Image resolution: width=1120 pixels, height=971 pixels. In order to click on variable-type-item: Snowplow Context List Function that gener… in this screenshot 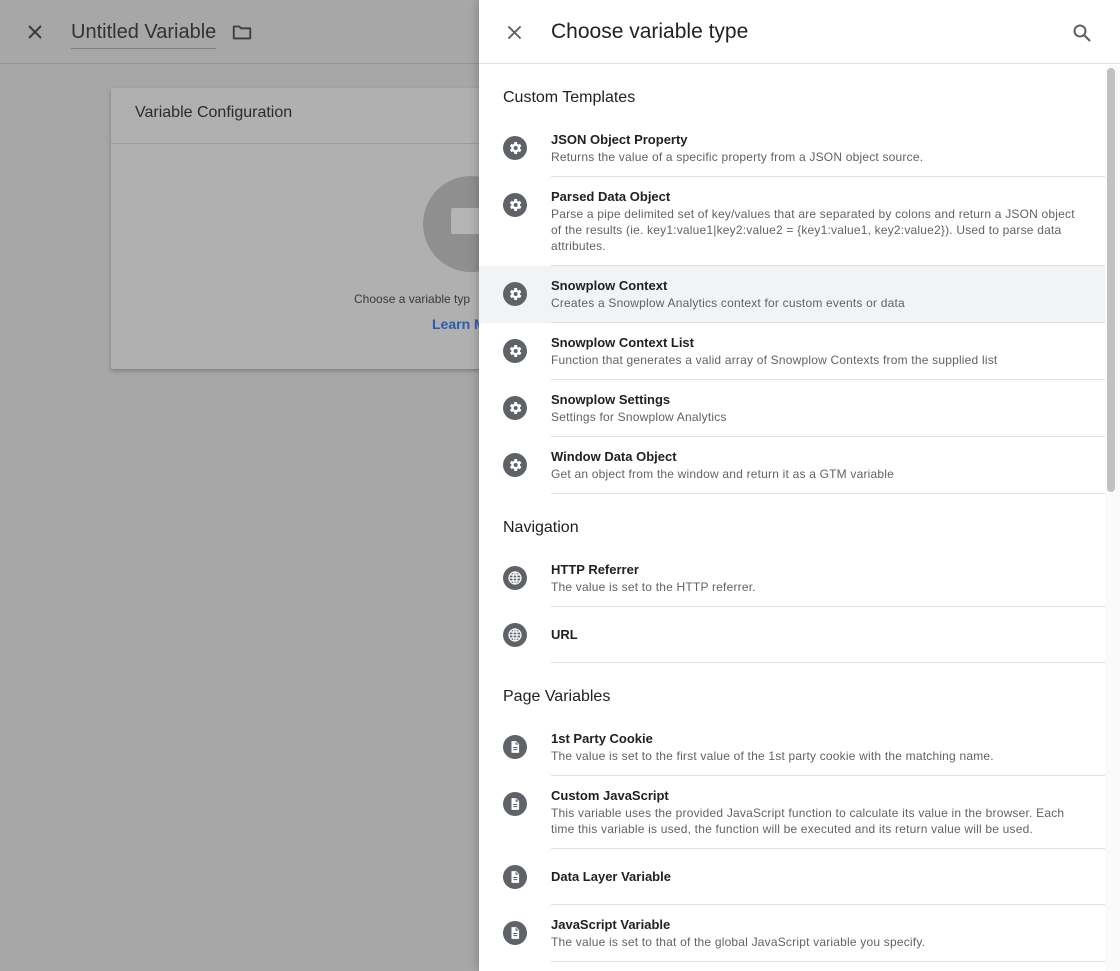, I will do `click(792, 351)`.